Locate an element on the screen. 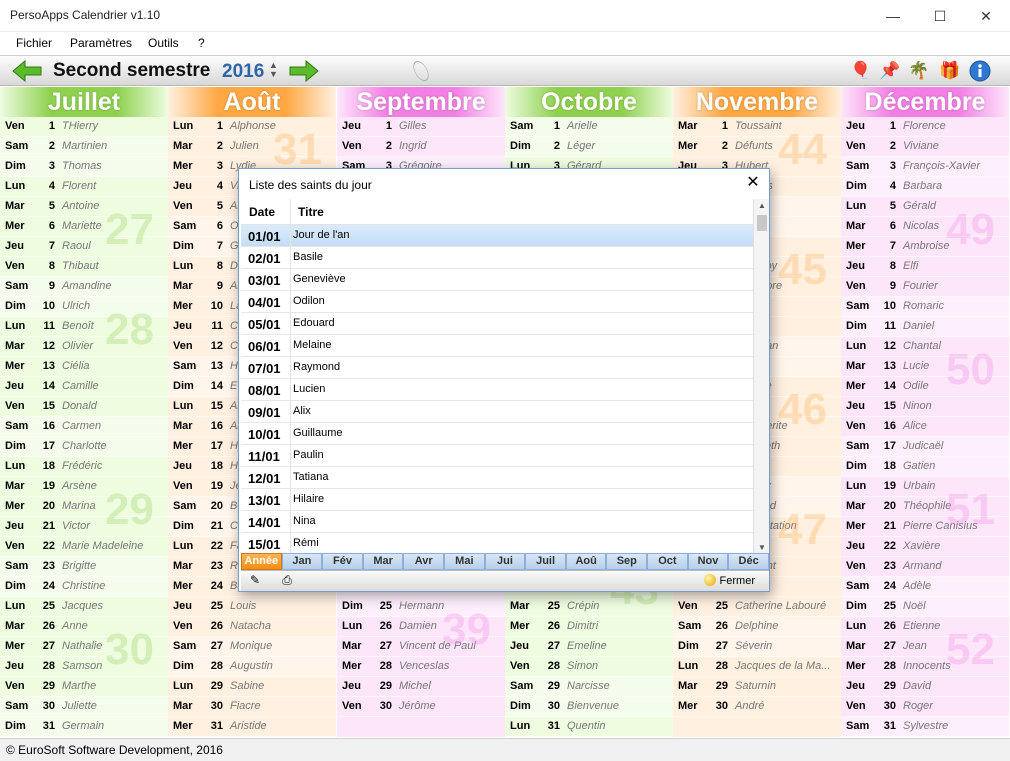  day-cell: Dim 18 Gatien is located at coordinates (925, 467).